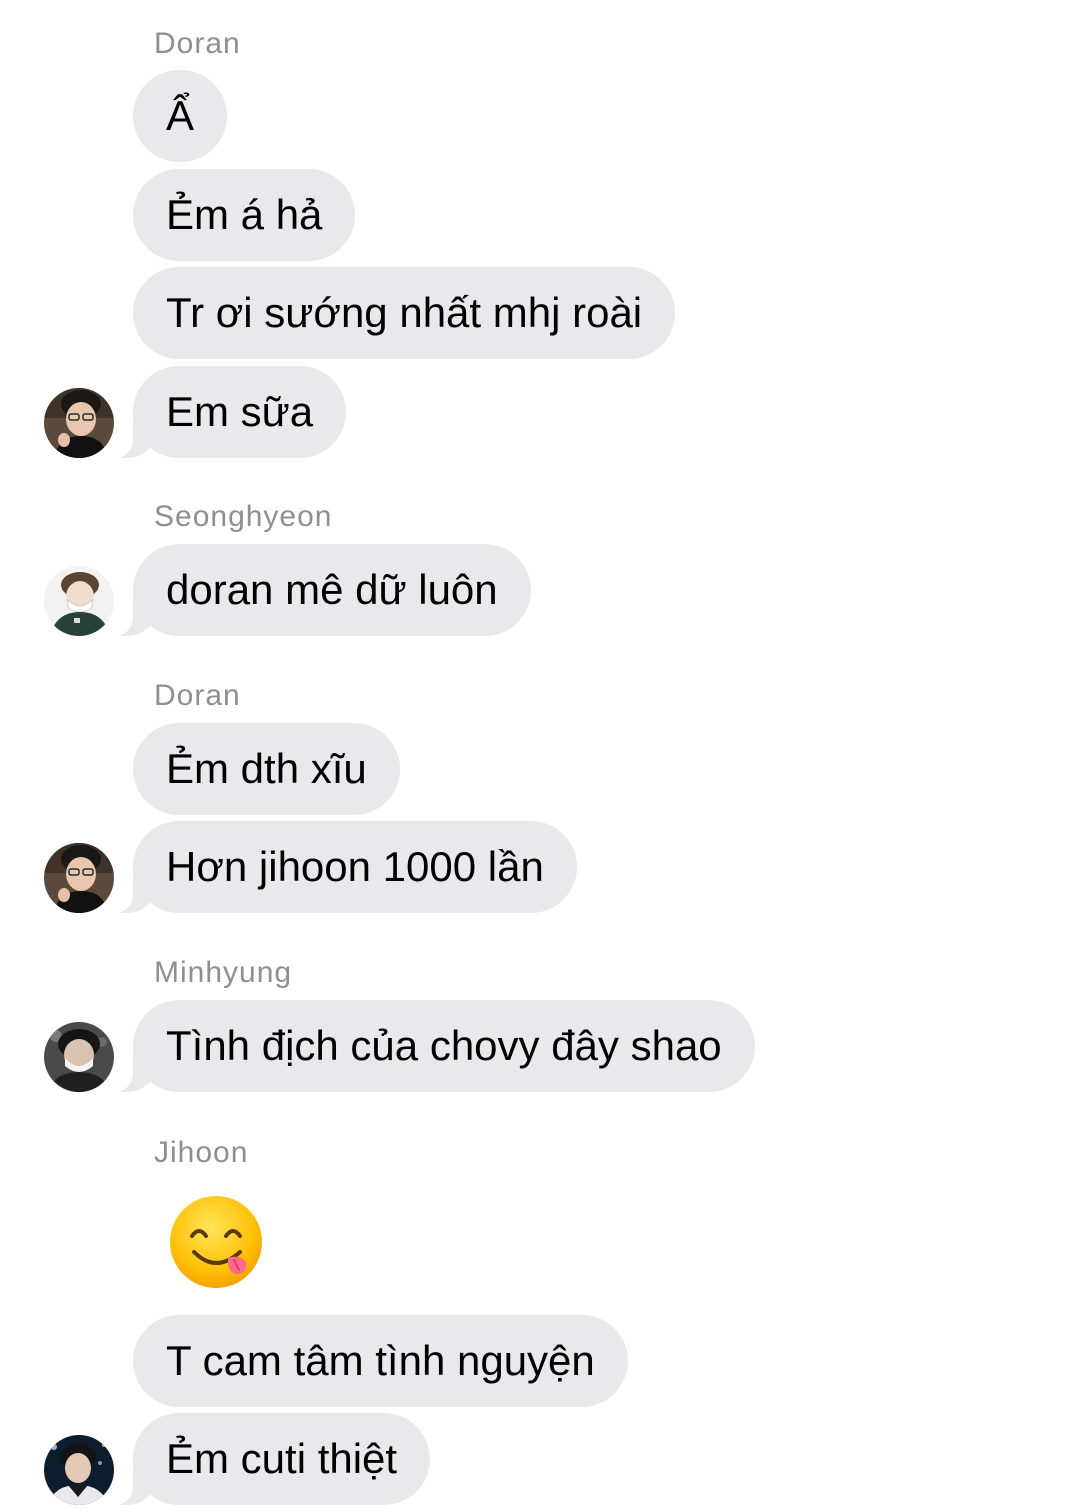  I want to click on message-bubble: Tình địch của chovy đây shao, so click(424, 1047).